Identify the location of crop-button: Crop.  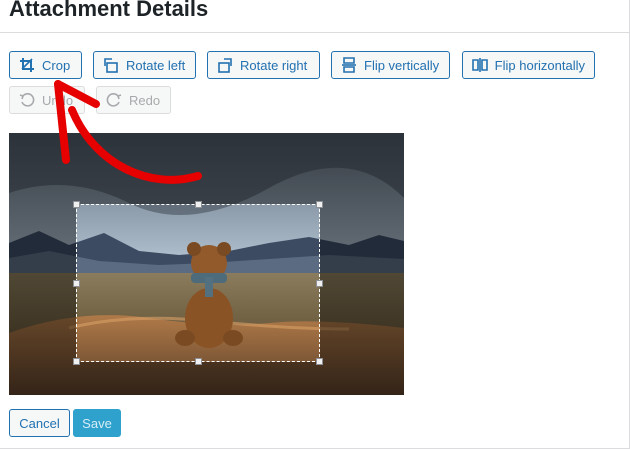
(45, 65).